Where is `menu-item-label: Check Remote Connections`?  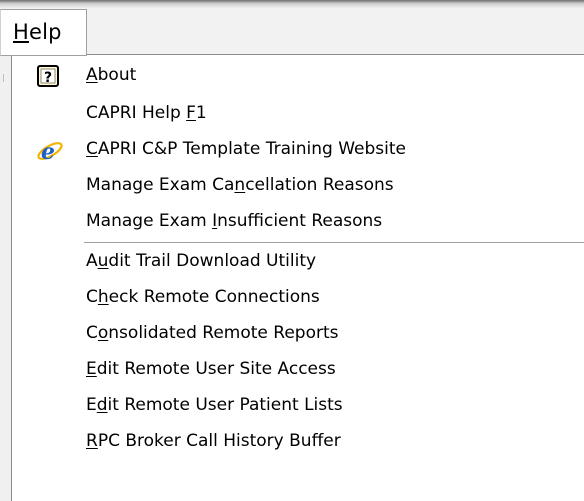
menu-item-label: Check Remote Connections is located at coordinates (203, 297).